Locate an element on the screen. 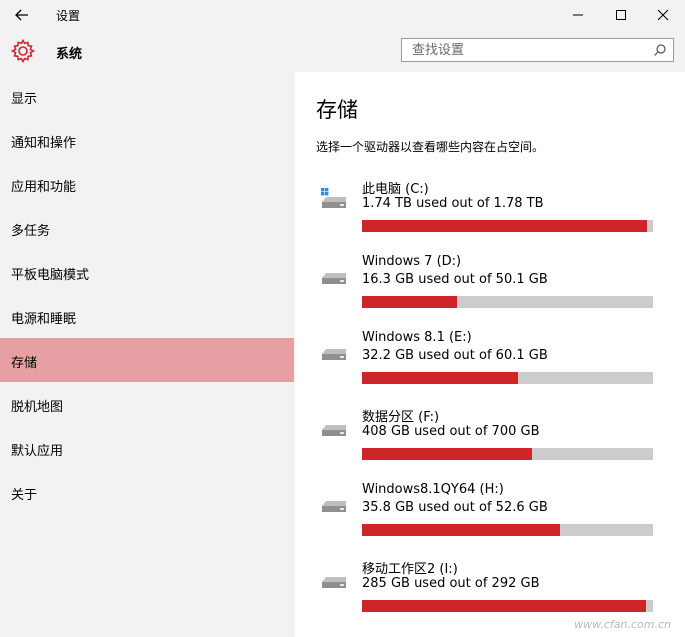 Image resolution: width=685 pixels, height=637 pixels. drive-item-i: 移动工作区2 (I:) 285 GB used out of 292 GB is located at coordinates (487, 589).